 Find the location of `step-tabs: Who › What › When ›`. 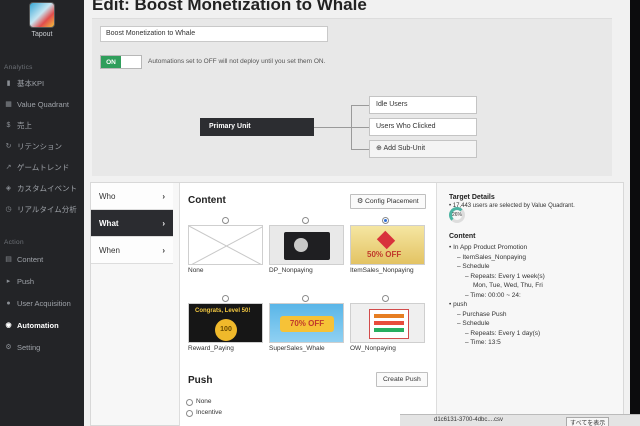

step-tabs: Who › What › When › is located at coordinates (132, 223).